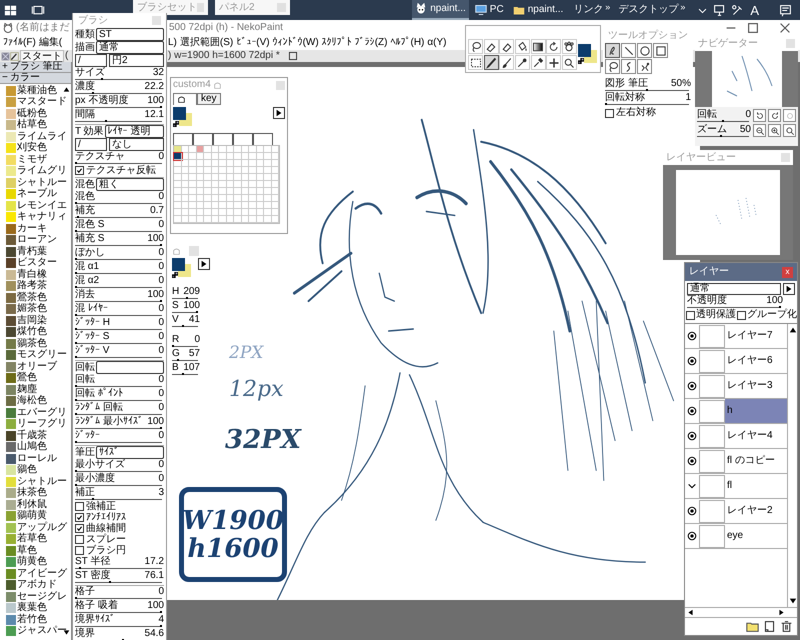 This screenshot has width=800, height=640. I want to click on select-field: なし, so click(136, 144).